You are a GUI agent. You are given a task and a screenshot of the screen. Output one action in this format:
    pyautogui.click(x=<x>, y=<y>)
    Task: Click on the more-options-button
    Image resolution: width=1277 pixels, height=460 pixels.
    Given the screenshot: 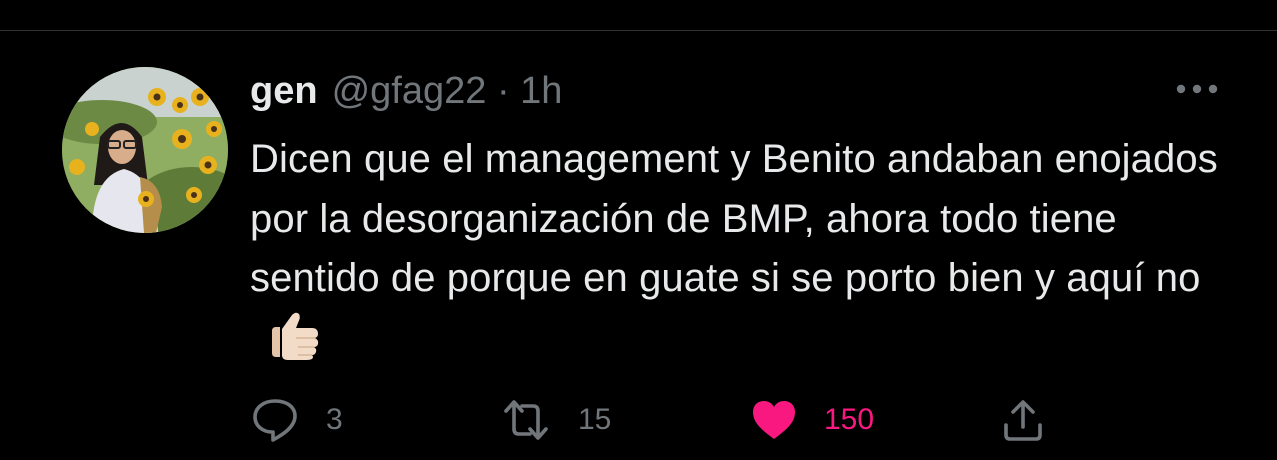 What is the action you would take?
    pyautogui.click(x=1197, y=89)
    